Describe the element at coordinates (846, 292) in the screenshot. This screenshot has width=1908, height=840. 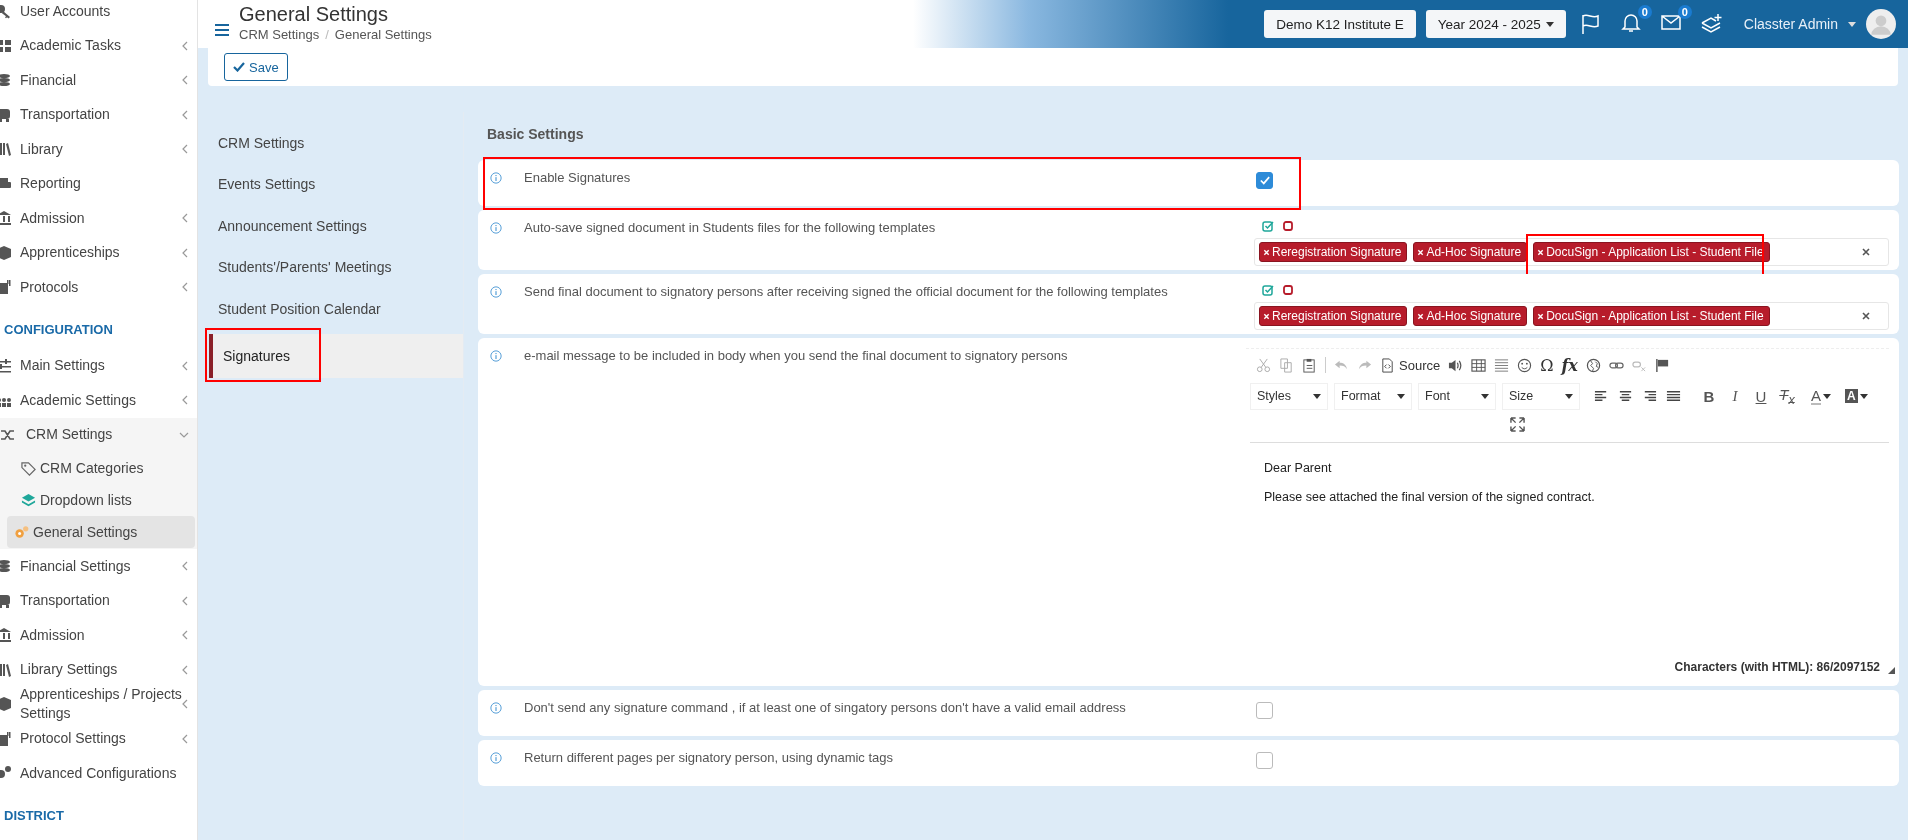
I see `setting-label: Send final document to signatory persons after receiving signed the official document for the following templates` at that location.